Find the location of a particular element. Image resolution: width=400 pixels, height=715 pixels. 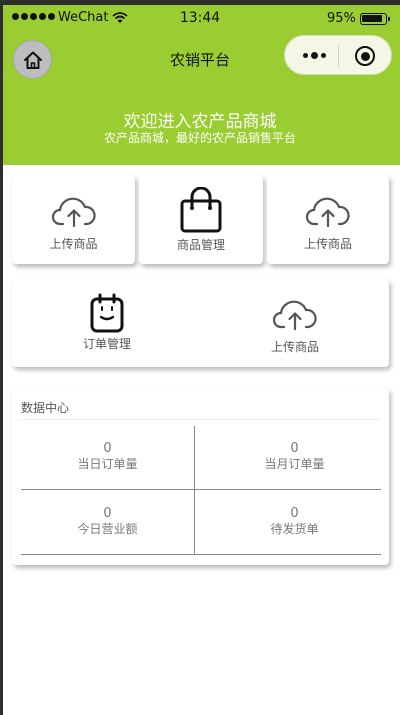

more-button is located at coordinates (314, 55).